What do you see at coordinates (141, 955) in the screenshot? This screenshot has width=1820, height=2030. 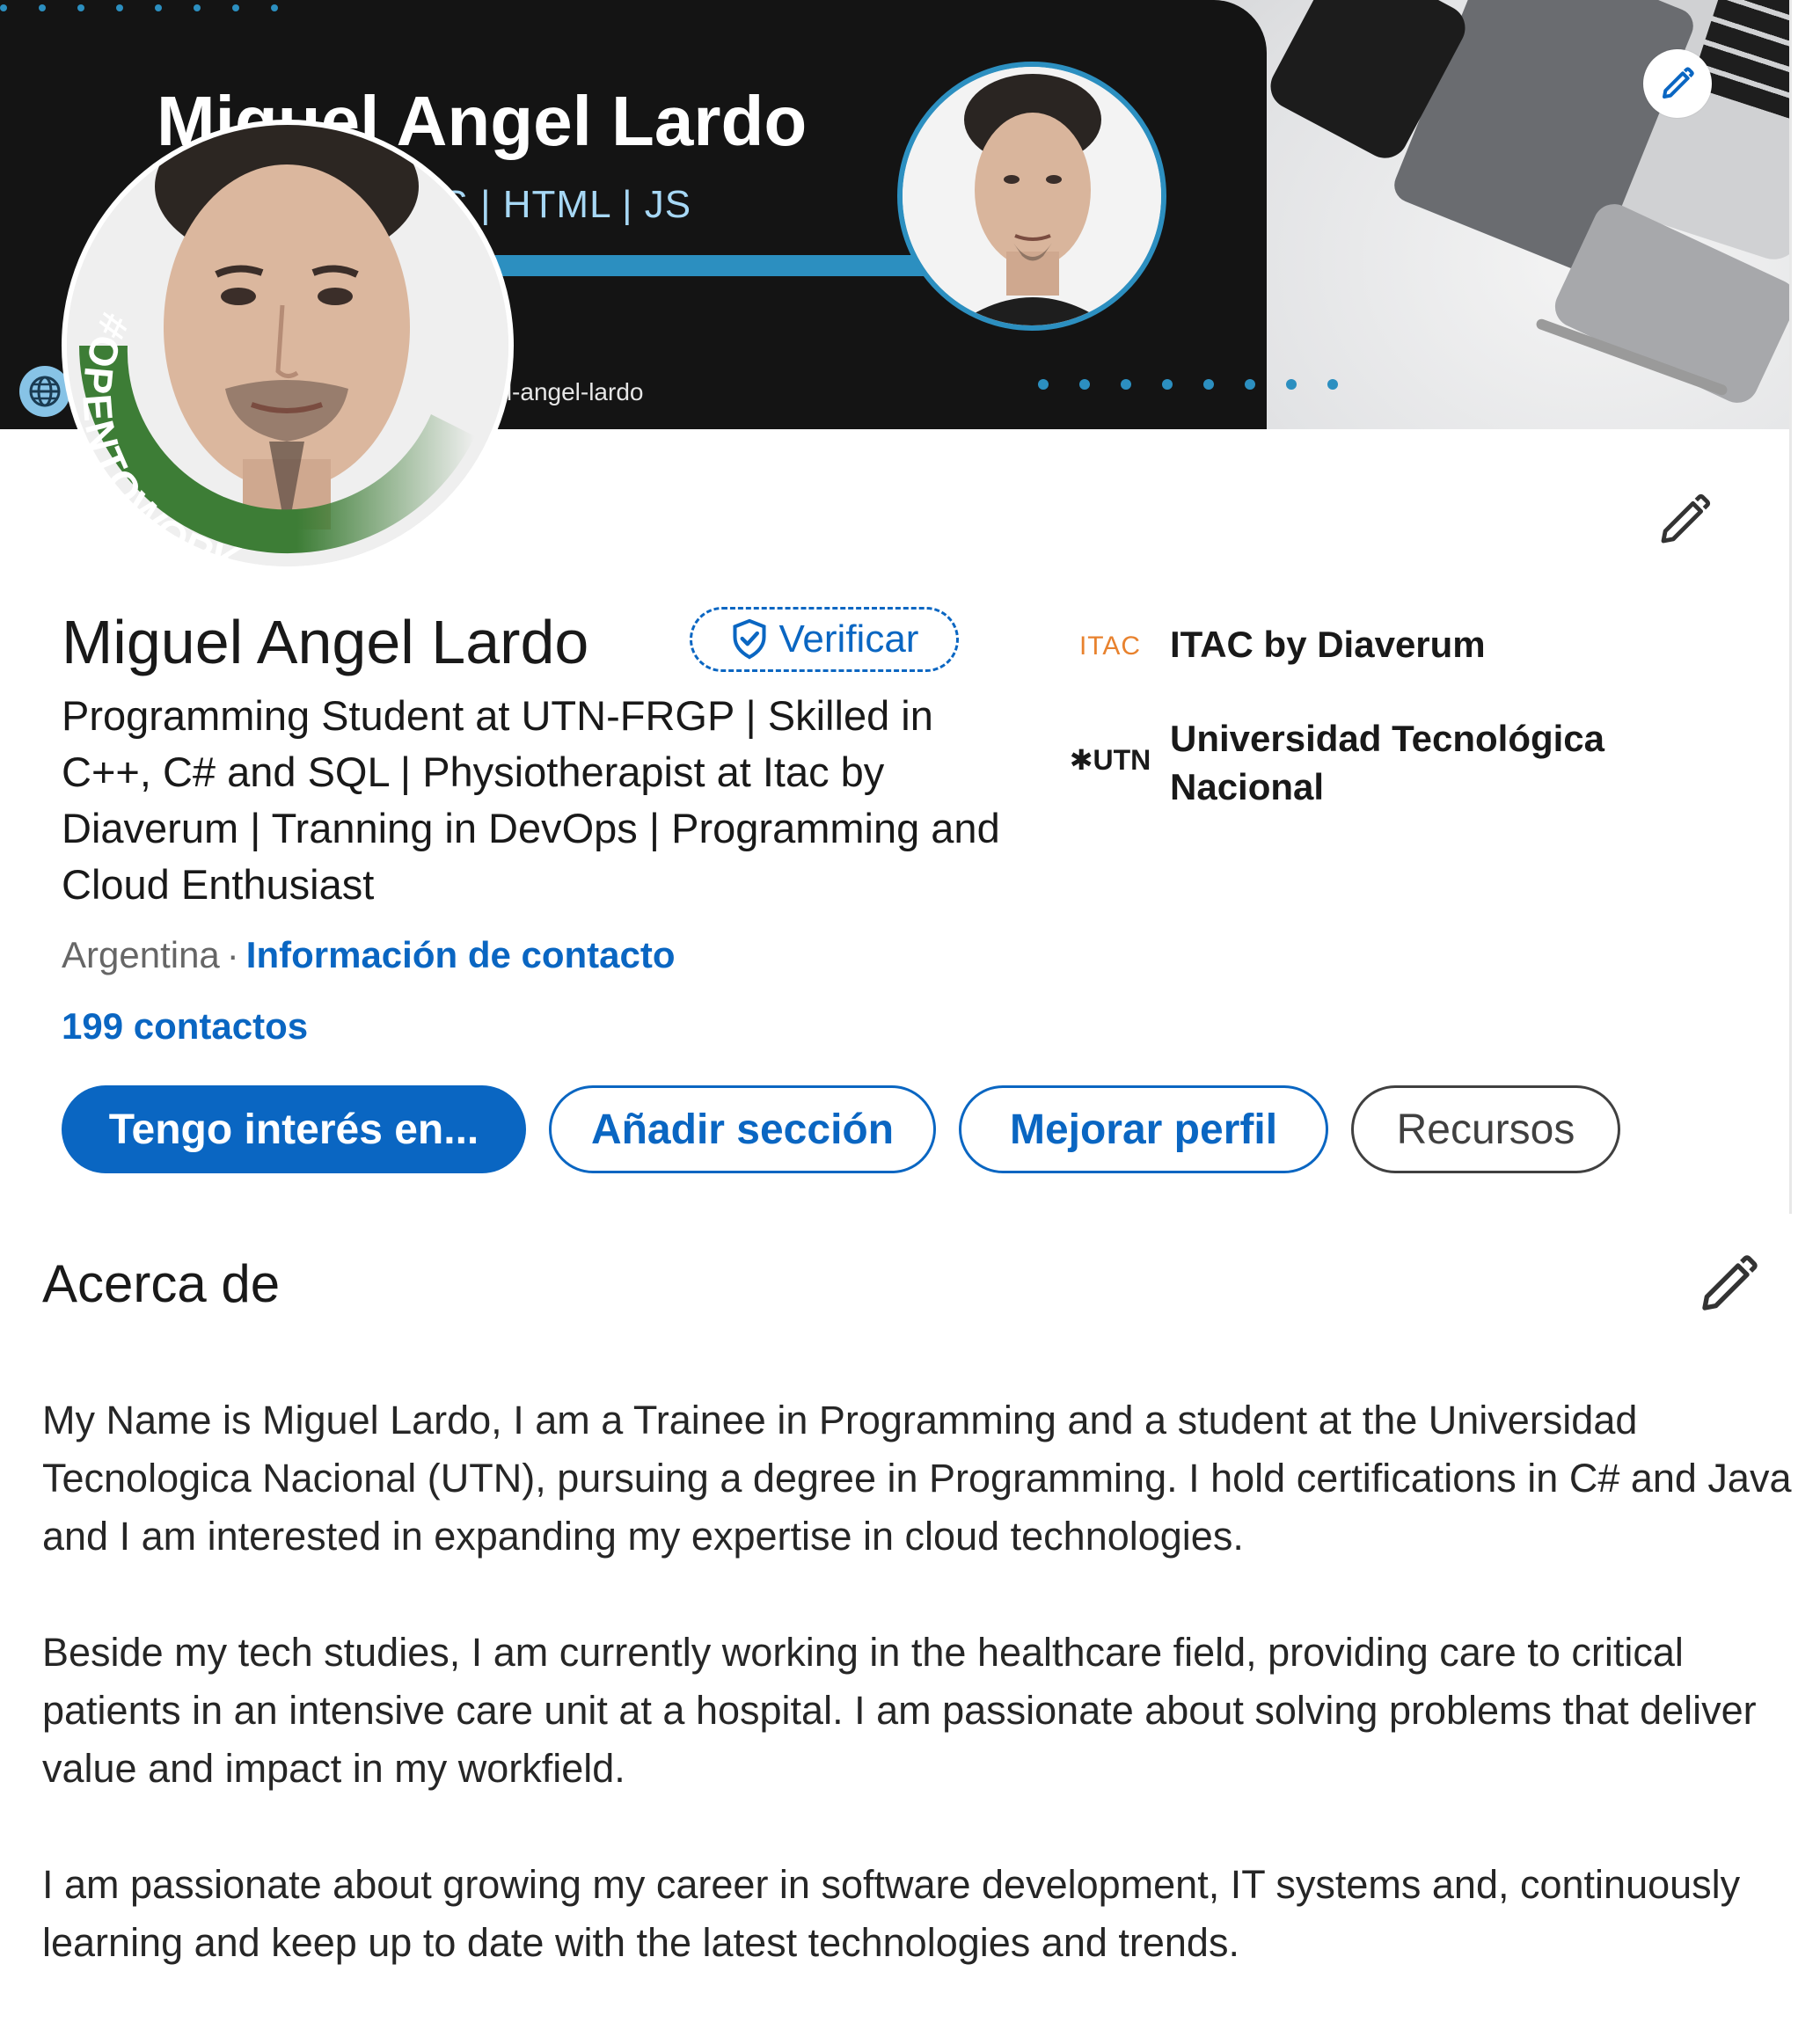 I see `profile-location: Argentina` at bounding box center [141, 955].